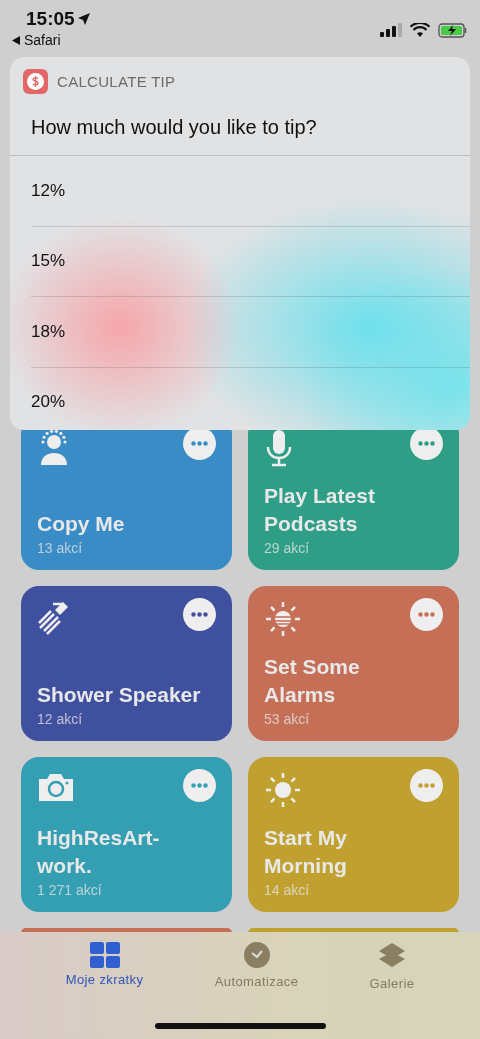 The image size is (480, 1039). Describe the element at coordinates (60, 548) in the screenshot. I see `action-count: 13 akcí` at that location.